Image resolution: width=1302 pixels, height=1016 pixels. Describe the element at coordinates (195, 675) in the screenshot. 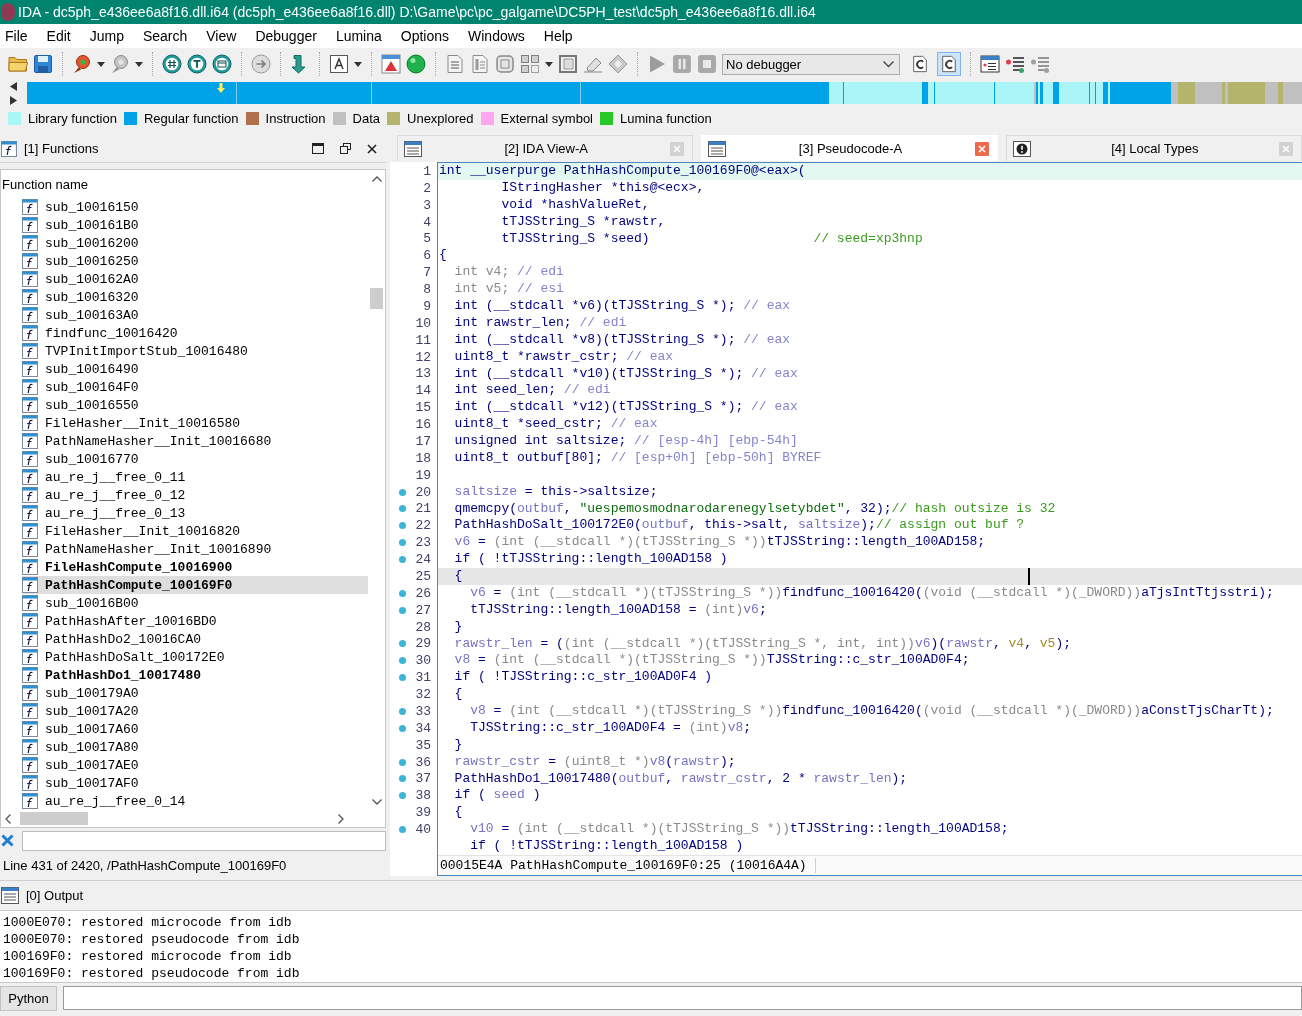

I see `function-item: PathHashDo1_10017480` at that location.